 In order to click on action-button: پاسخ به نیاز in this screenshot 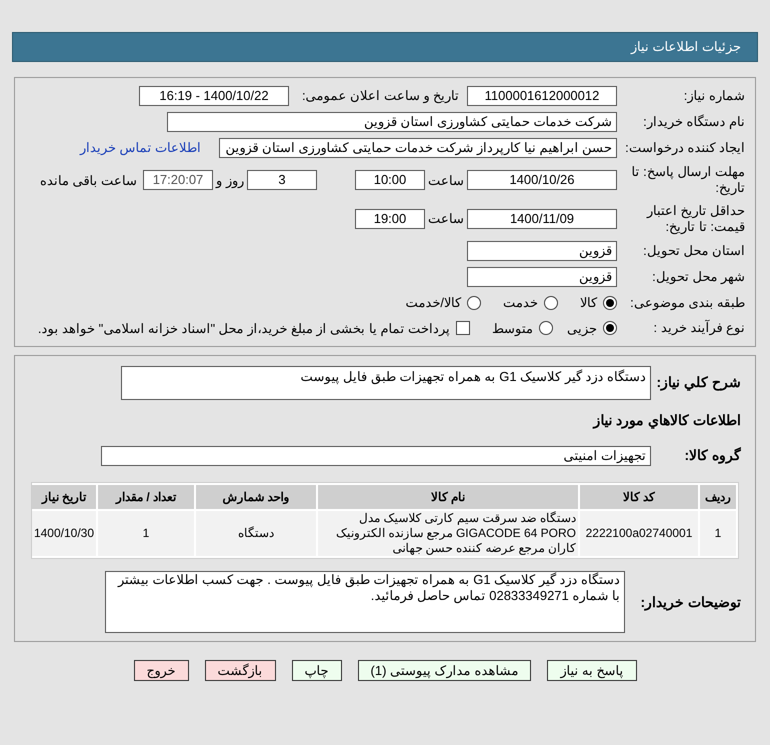, I will do `click(591, 670)`.